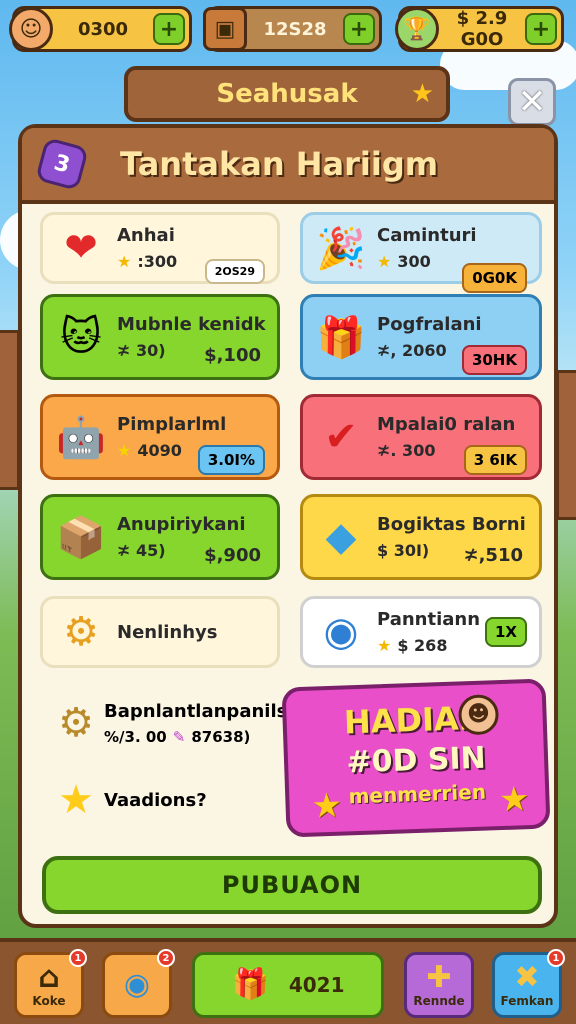 Image resolution: width=576 pixels, height=1024 pixels. Describe the element at coordinates (141, 550) in the screenshot. I see `task-reward: ≭ 45)` at that location.